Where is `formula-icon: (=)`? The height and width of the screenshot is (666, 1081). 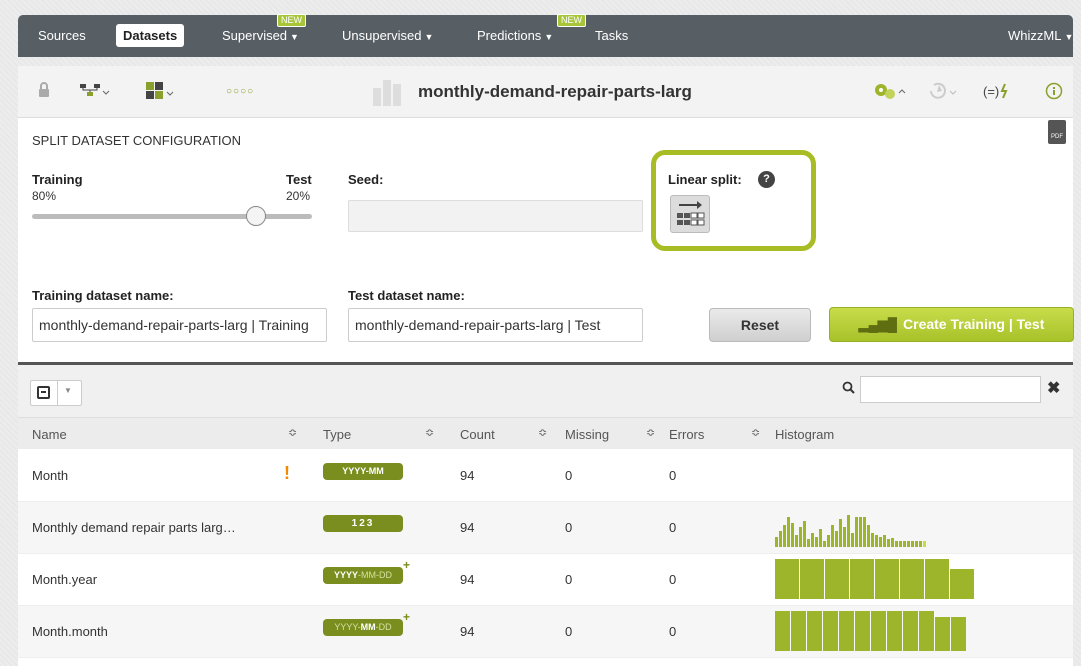
formula-icon: (=) is located at coordinates (998, 93).